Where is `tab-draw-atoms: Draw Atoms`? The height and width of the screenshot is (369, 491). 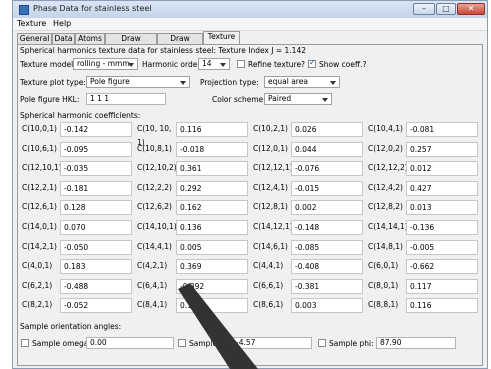
tab-draw-atoms: Draw Atoms is located at coordinates (180, 43).